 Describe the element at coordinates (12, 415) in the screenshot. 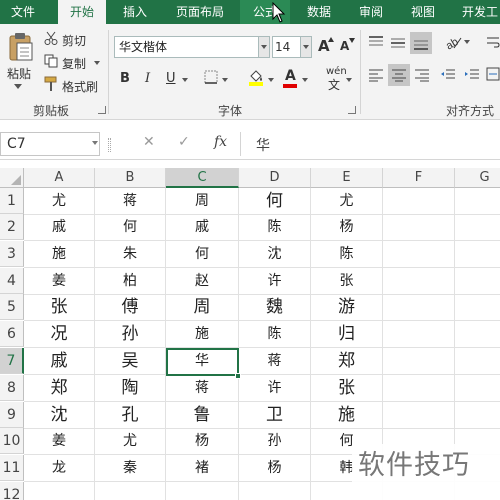

I see `row-header-9: 9` at that location.